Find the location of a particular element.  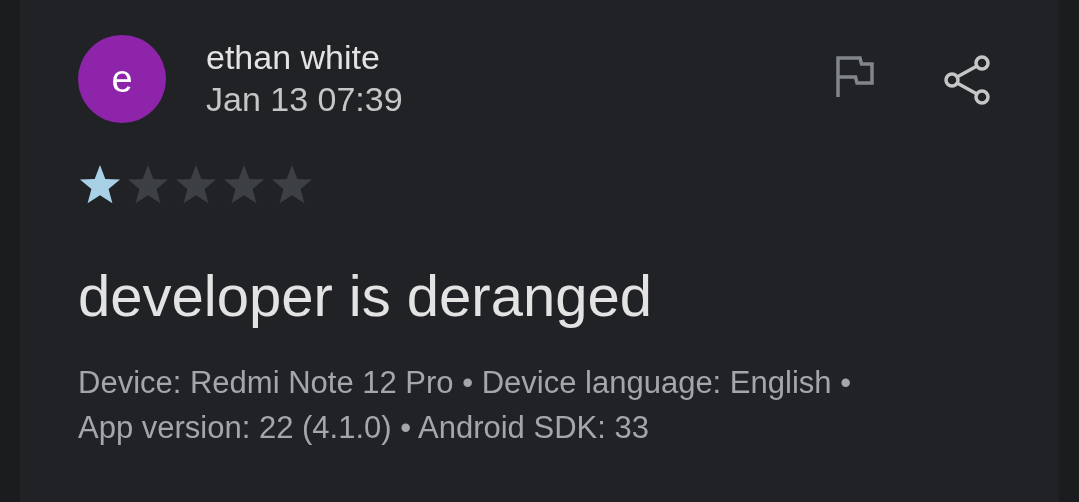

share-icon is located at coordinates (967, 80).